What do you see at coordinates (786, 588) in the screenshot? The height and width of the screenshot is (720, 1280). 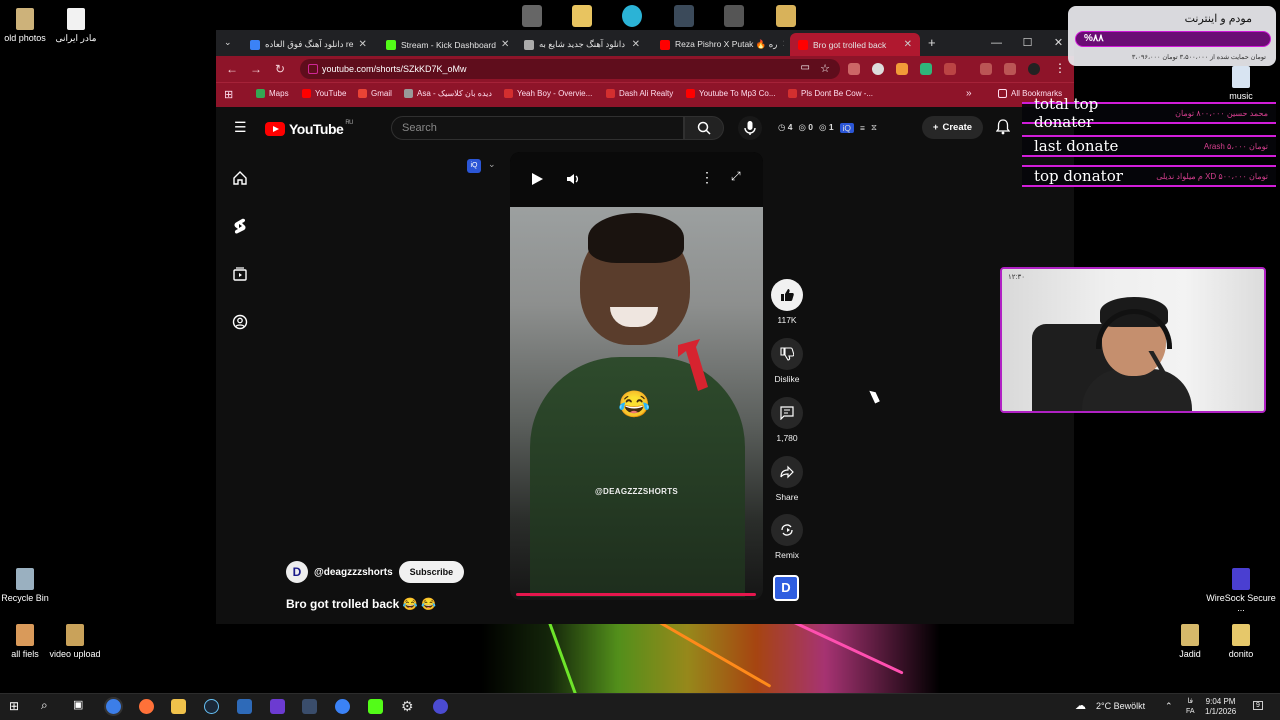 I see `sound-avatar: D` at bounding box center [786, 588].